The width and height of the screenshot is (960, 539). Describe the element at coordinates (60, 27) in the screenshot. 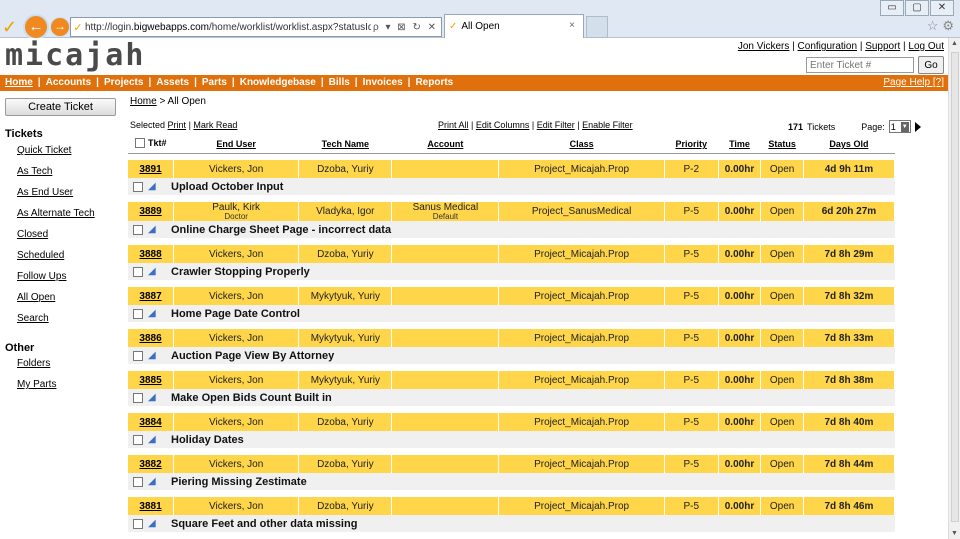

I see `forward-arrow-icon: →` at that location.